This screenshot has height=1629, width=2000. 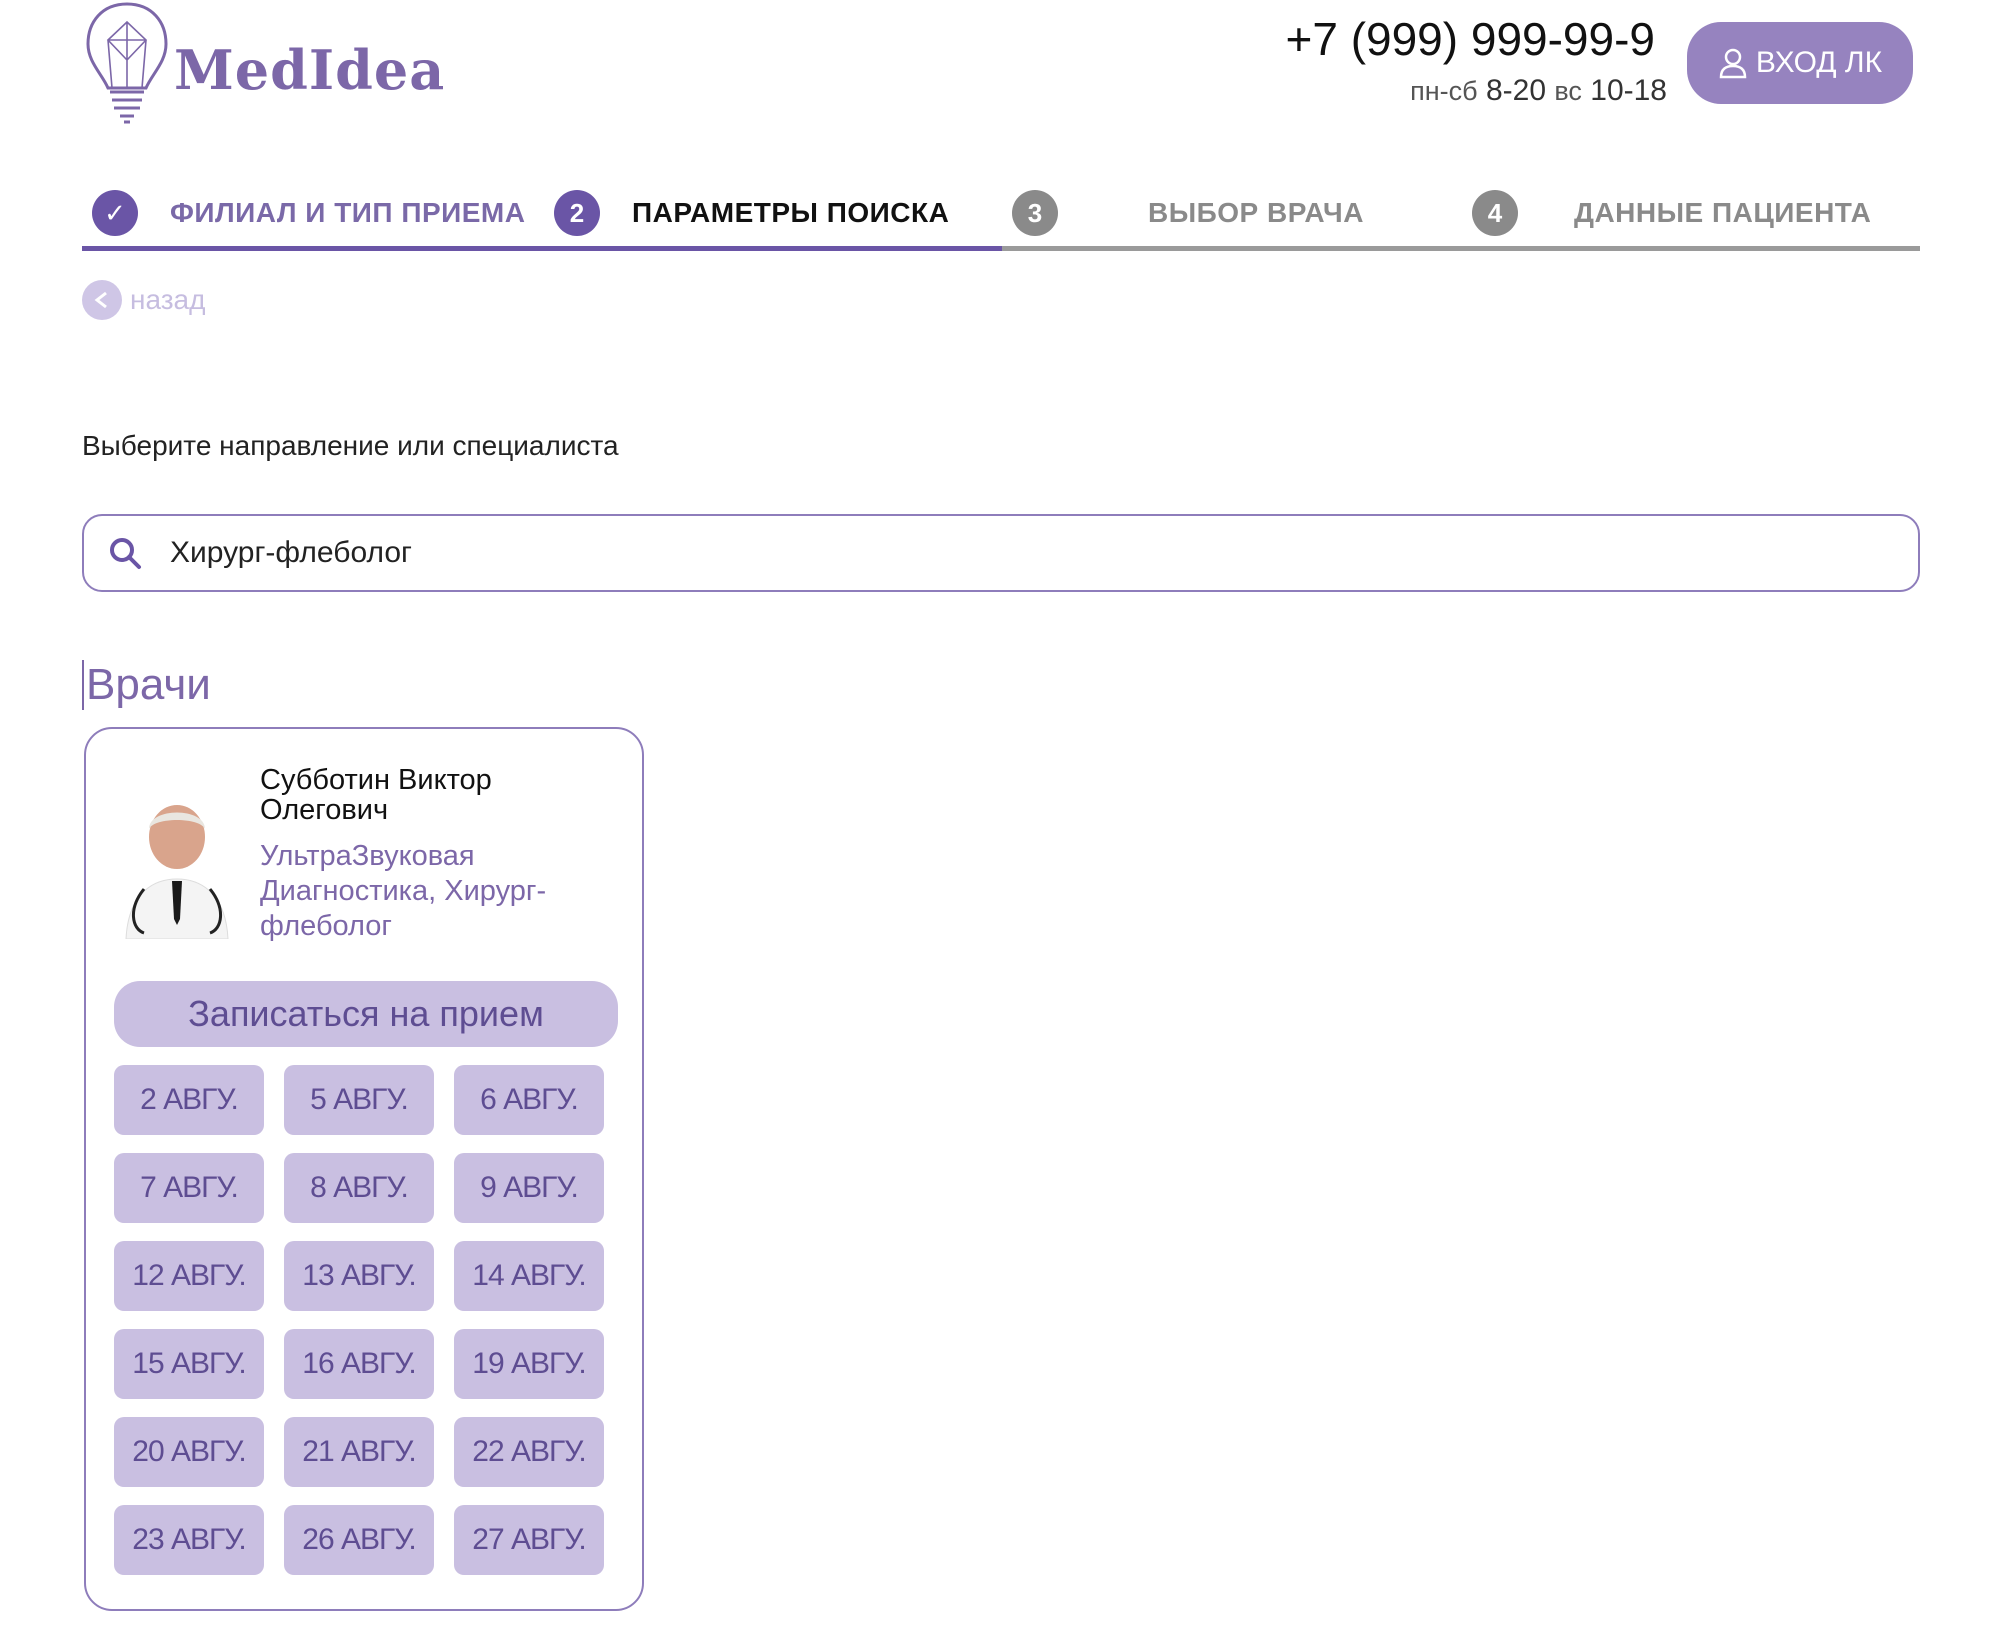 What do you see at coordinates (430, 795) in the screenshot?
I see `doctor-name: Субботин Виктор Олегович` at bounding box center [430, 795].